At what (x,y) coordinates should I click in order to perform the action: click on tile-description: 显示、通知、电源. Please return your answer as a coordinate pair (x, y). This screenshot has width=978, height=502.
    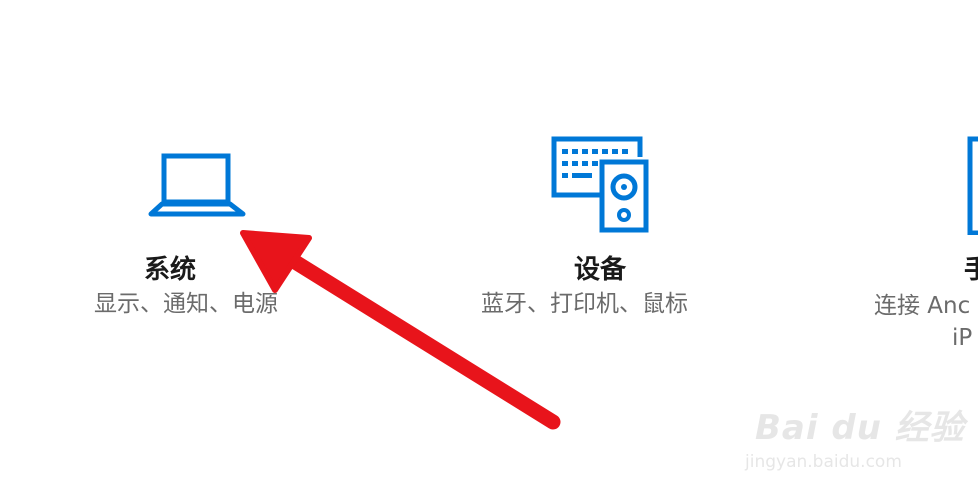
    Looking at the image, I should click on (186, 304).